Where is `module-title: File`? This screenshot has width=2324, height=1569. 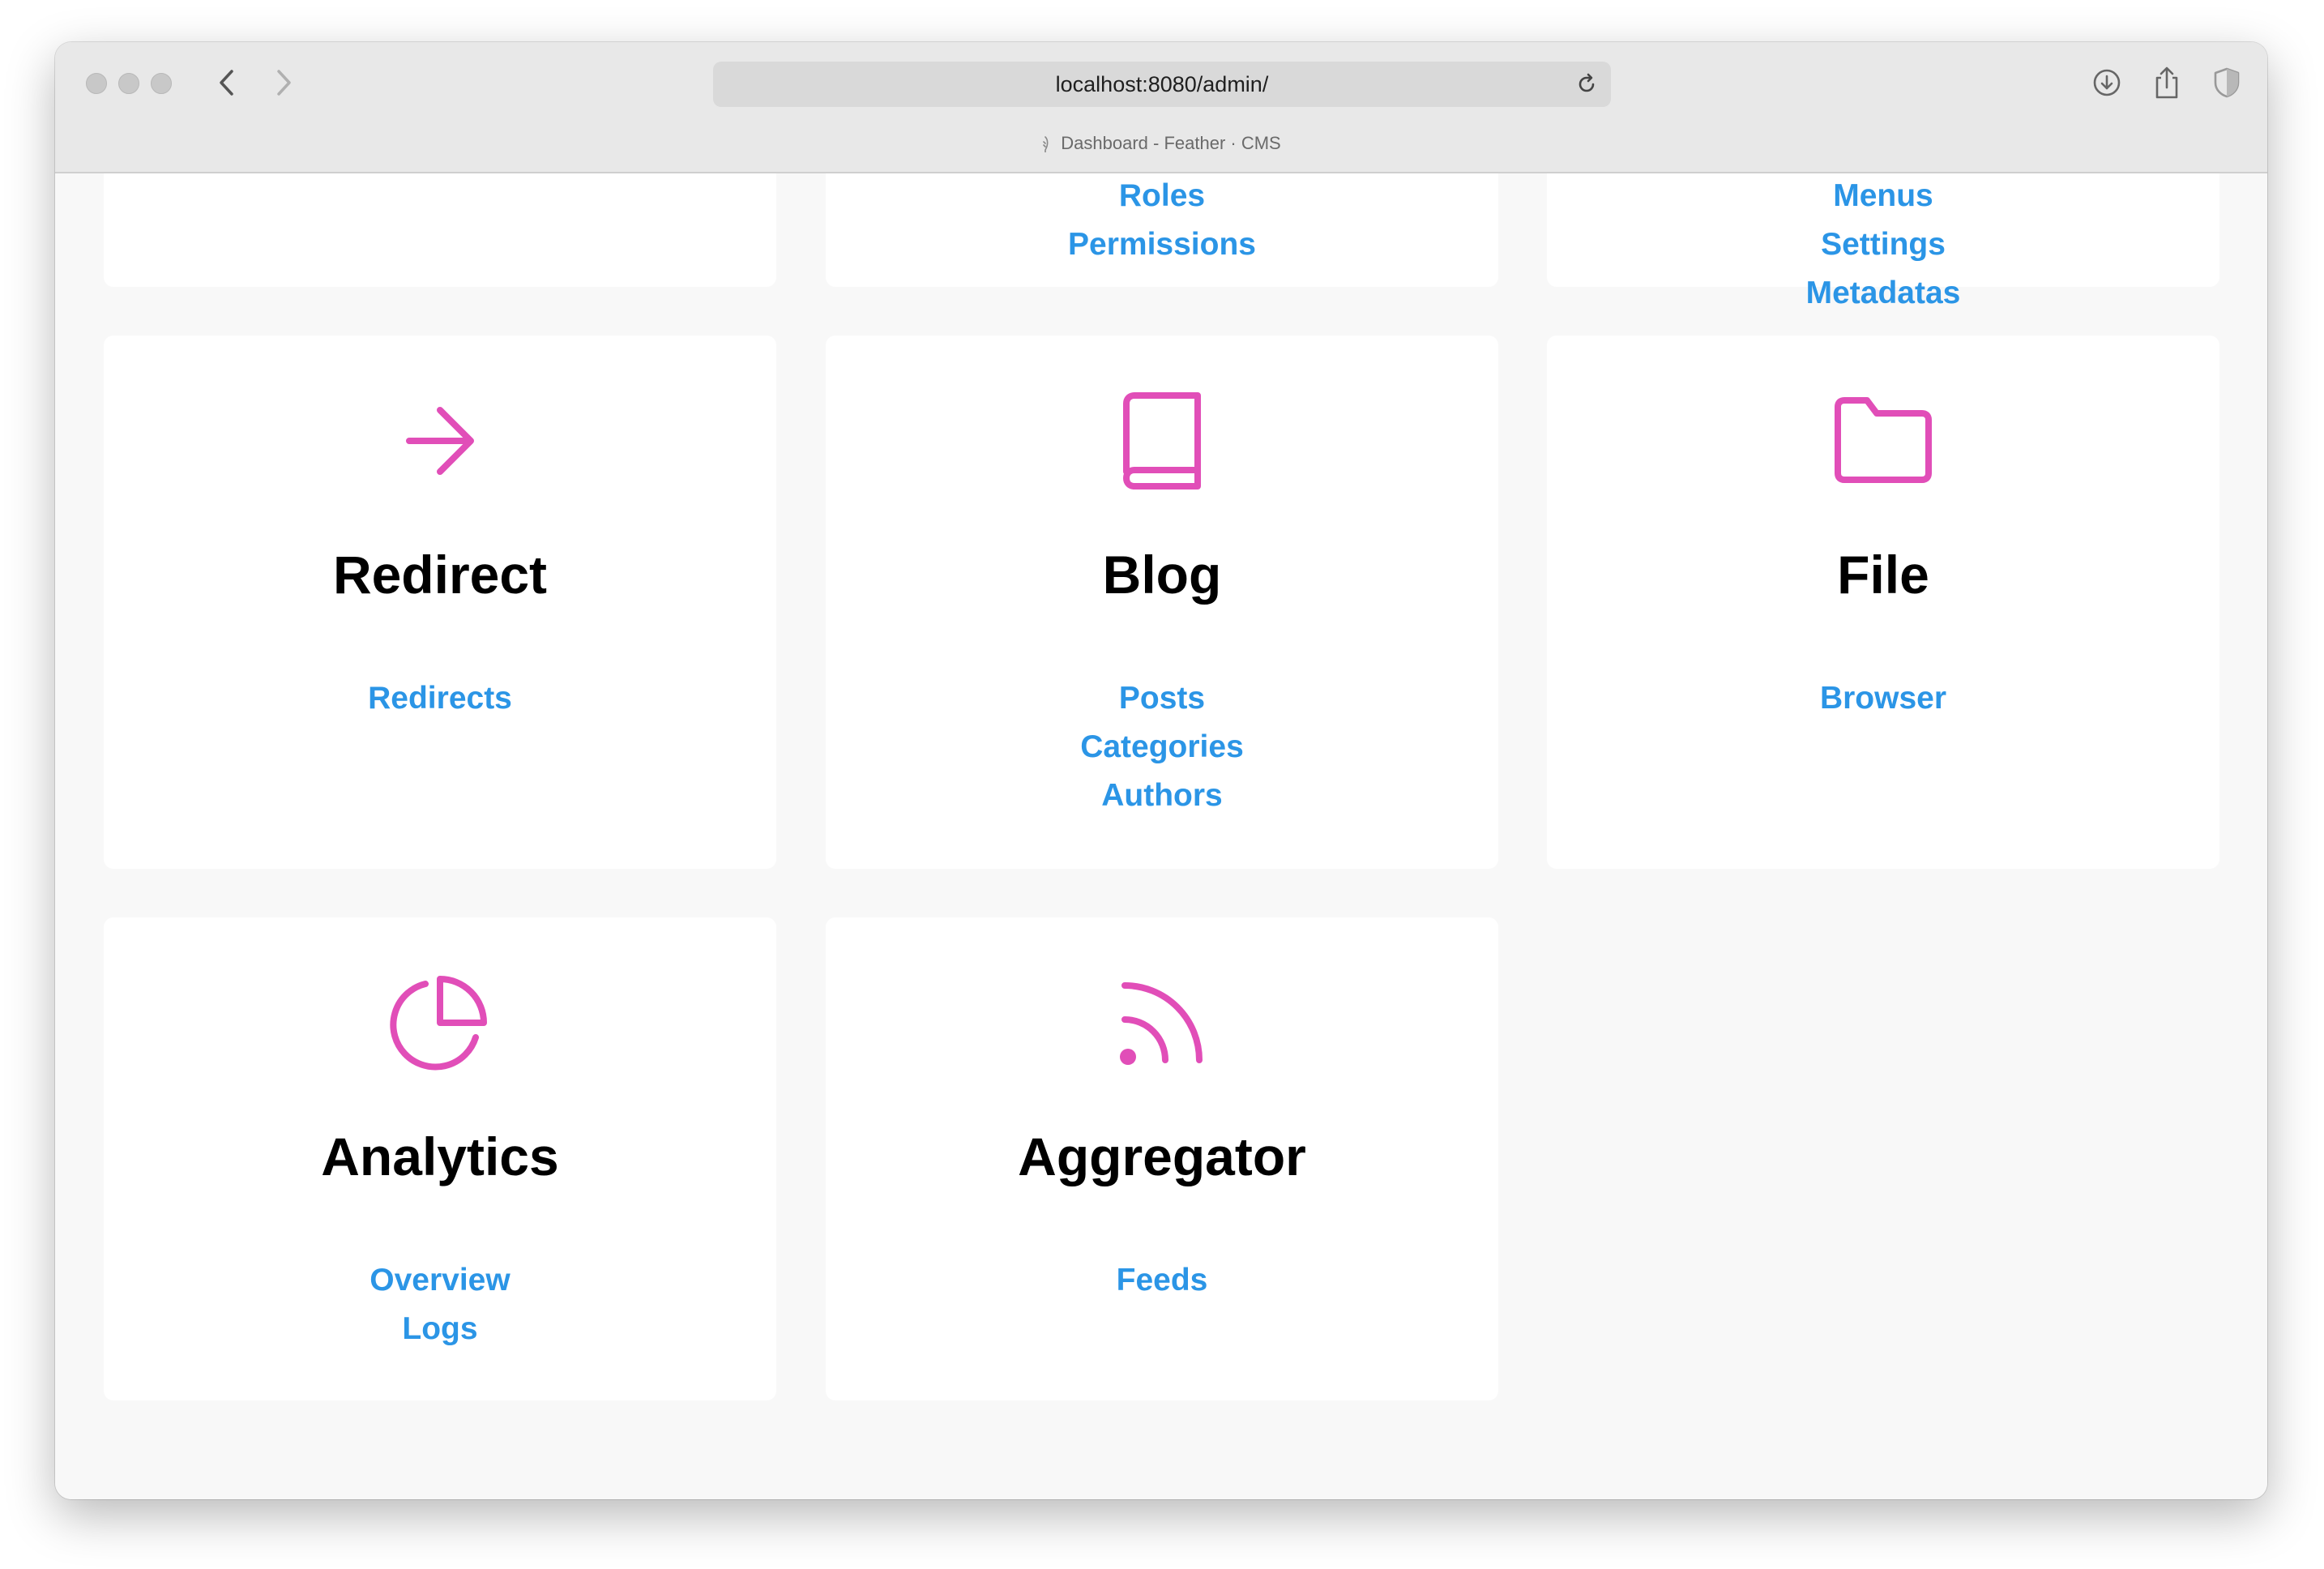 module-title: File is located at coordinates (1883, 575).